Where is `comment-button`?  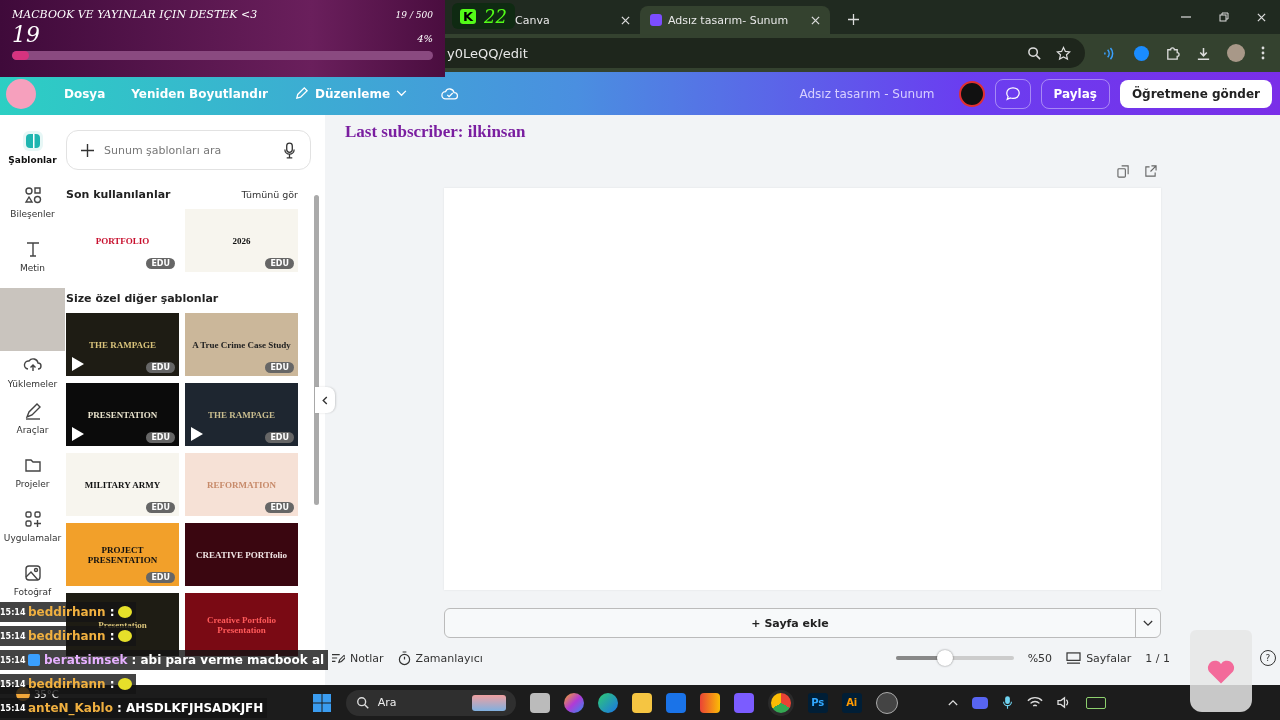
comment-button is located at coordinates (1012, 93).